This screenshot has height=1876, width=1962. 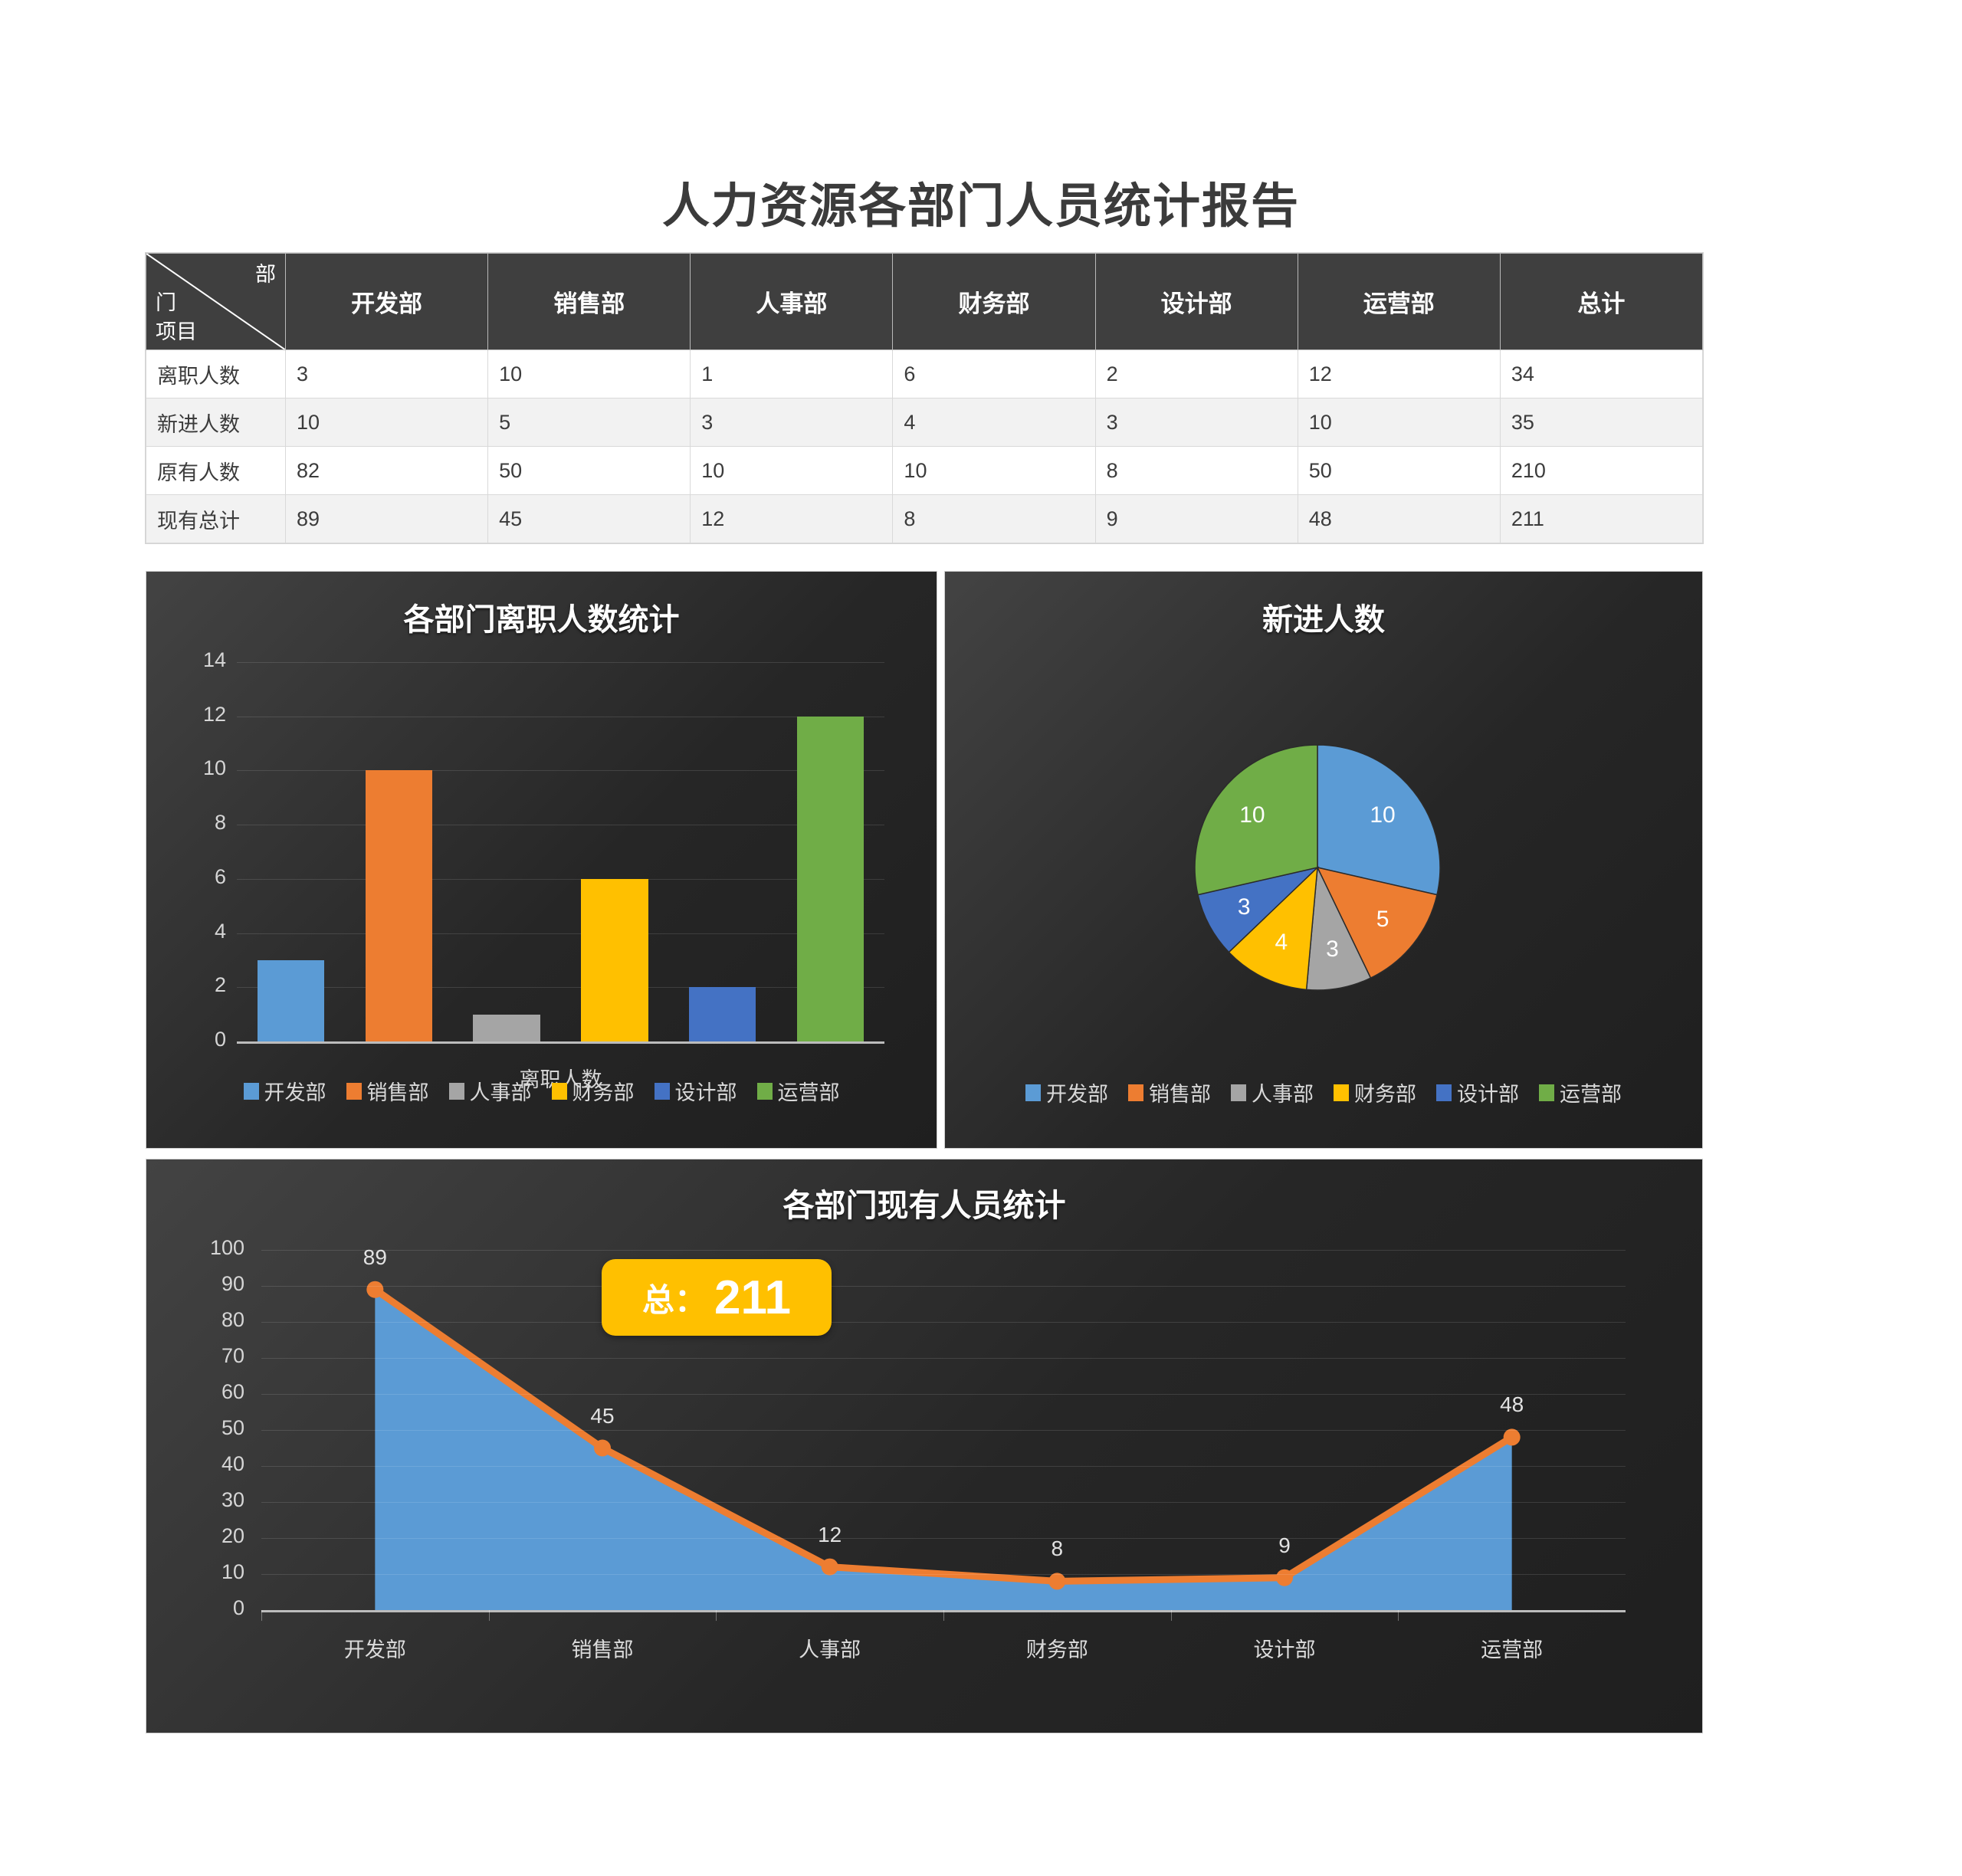 I want to click on column-header-1: 销售部, so click(x=589, y=302).